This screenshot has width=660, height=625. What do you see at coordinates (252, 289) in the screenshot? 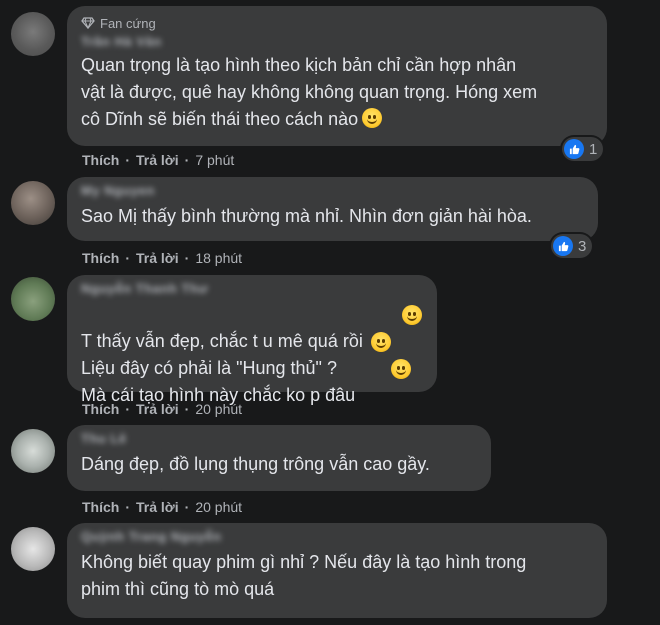
I see `author-name: Nguyễn Thanh Thư` at bounding box center [252, 289].